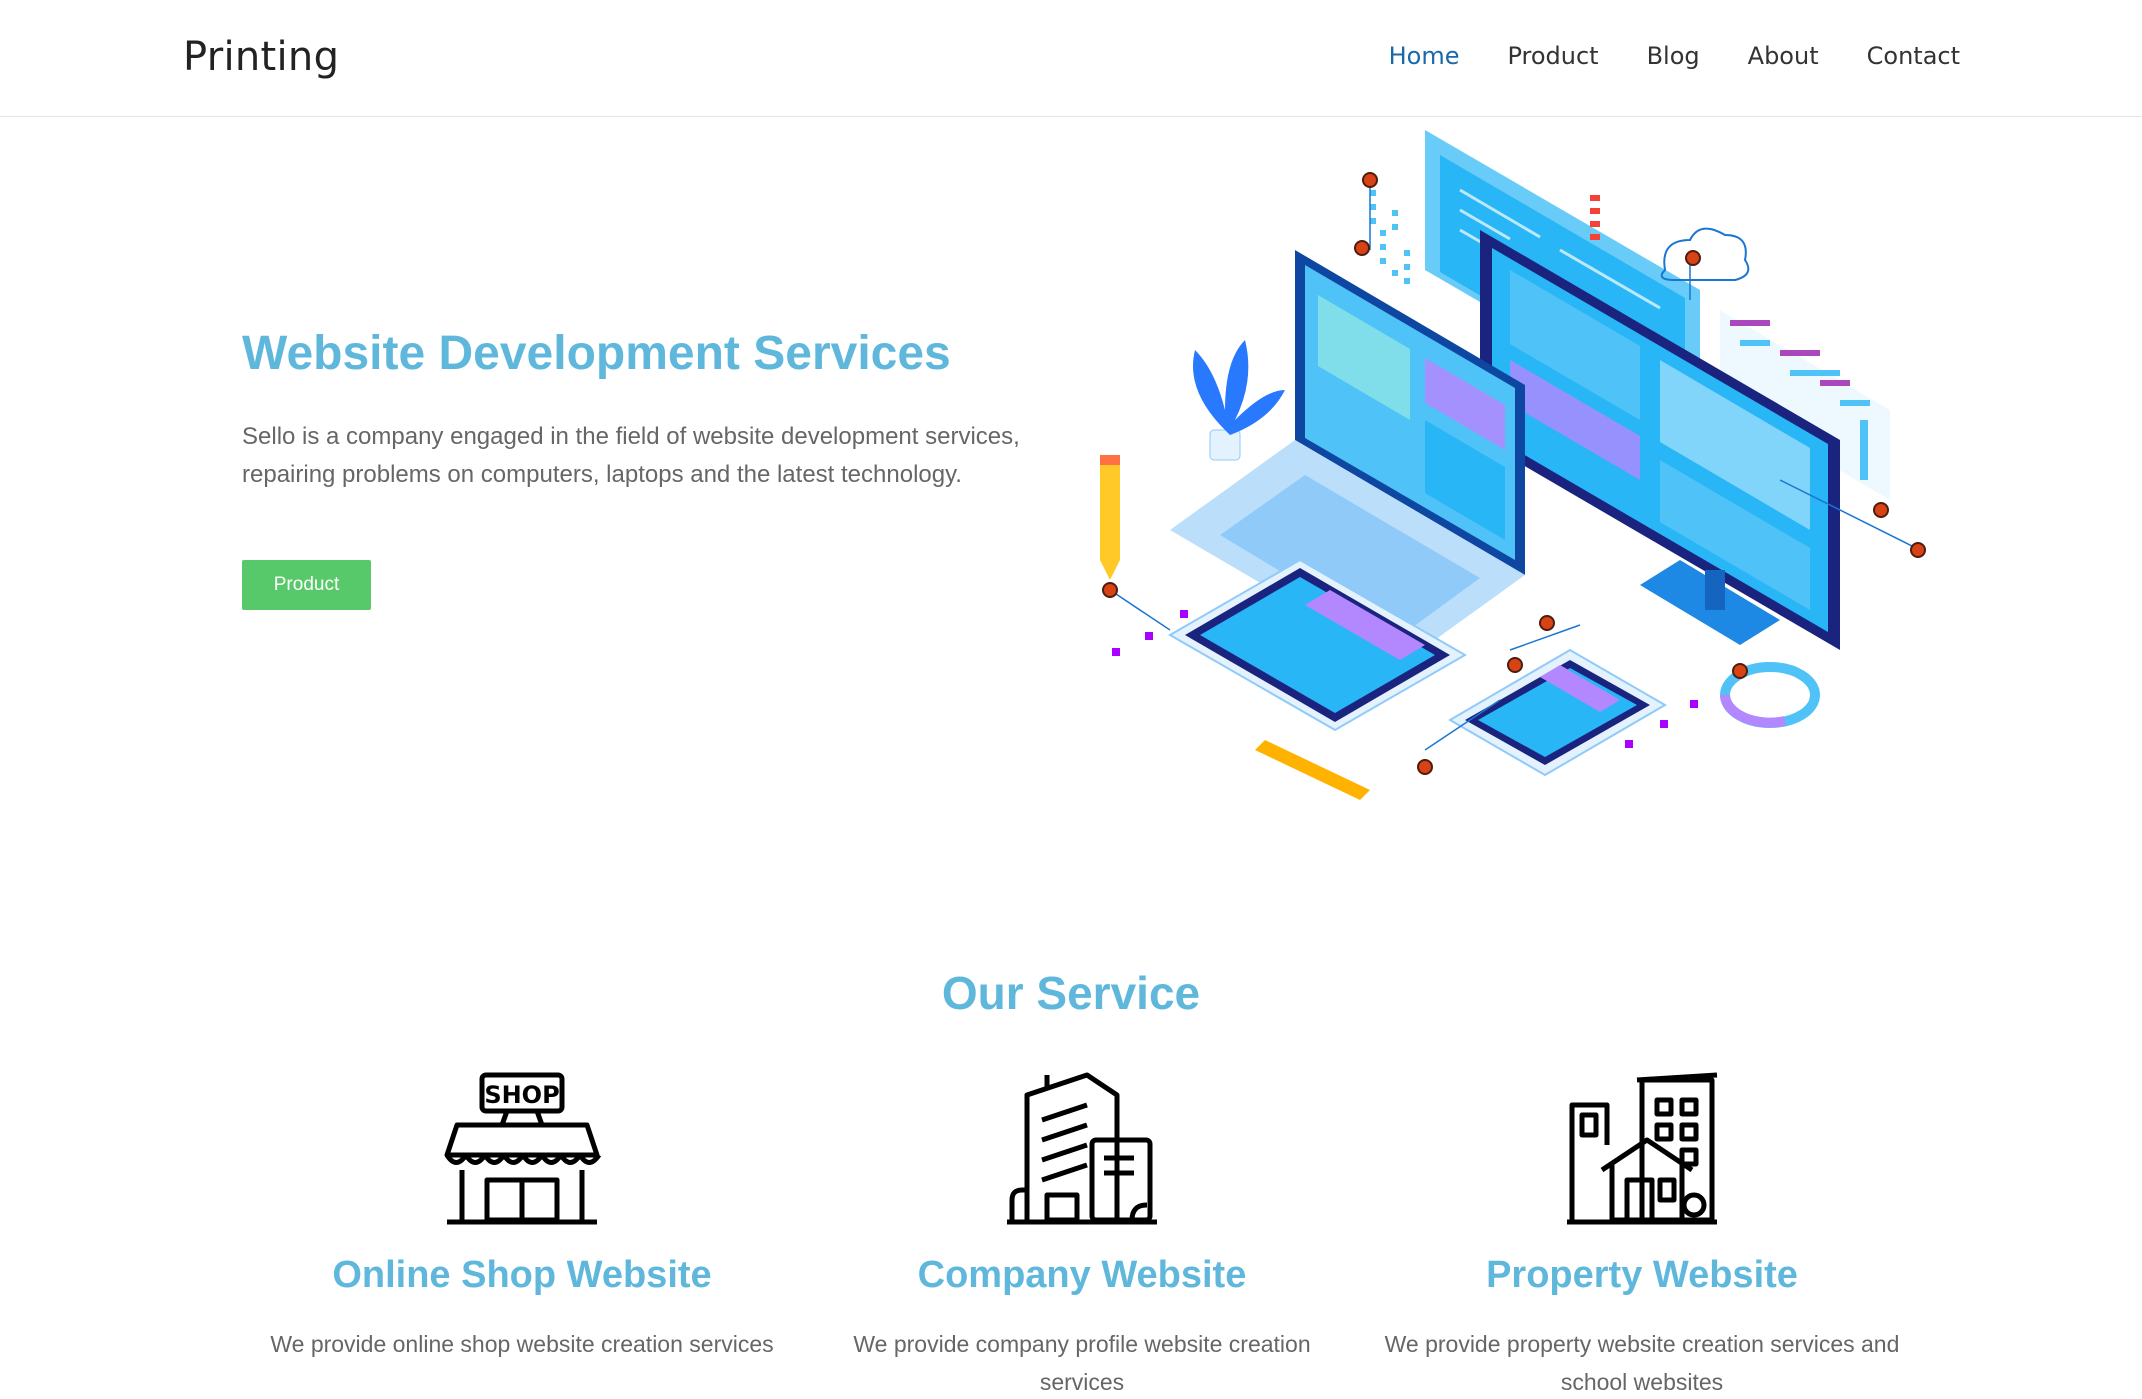 Image resolution: width=2142 pixels, height=1399 pixels. Describe the element at coordinates (1913, 56) in the screenshot. I see `nav-contact: Contact` at that location.